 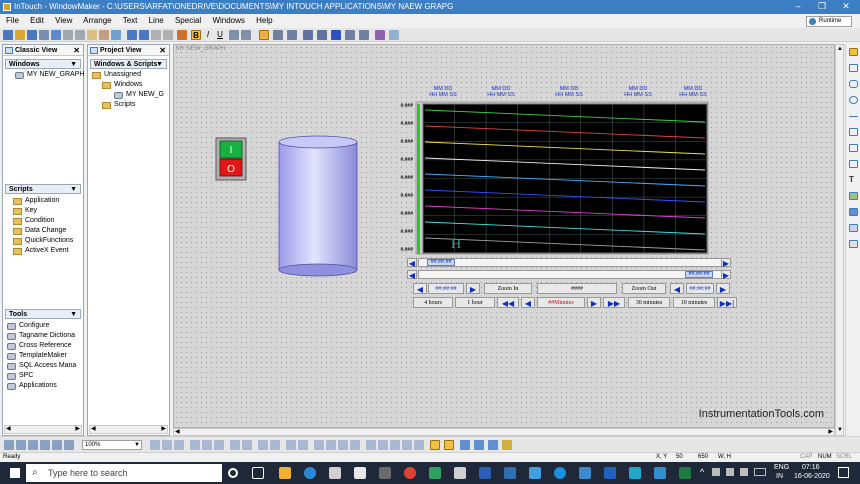 I want to click on send-back-icon, so click(x=275, y=445).